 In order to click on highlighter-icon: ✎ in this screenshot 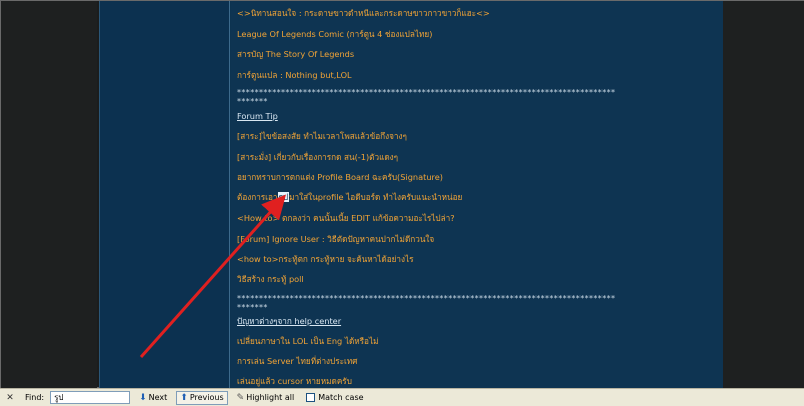, I will do `click(240, 397)`.